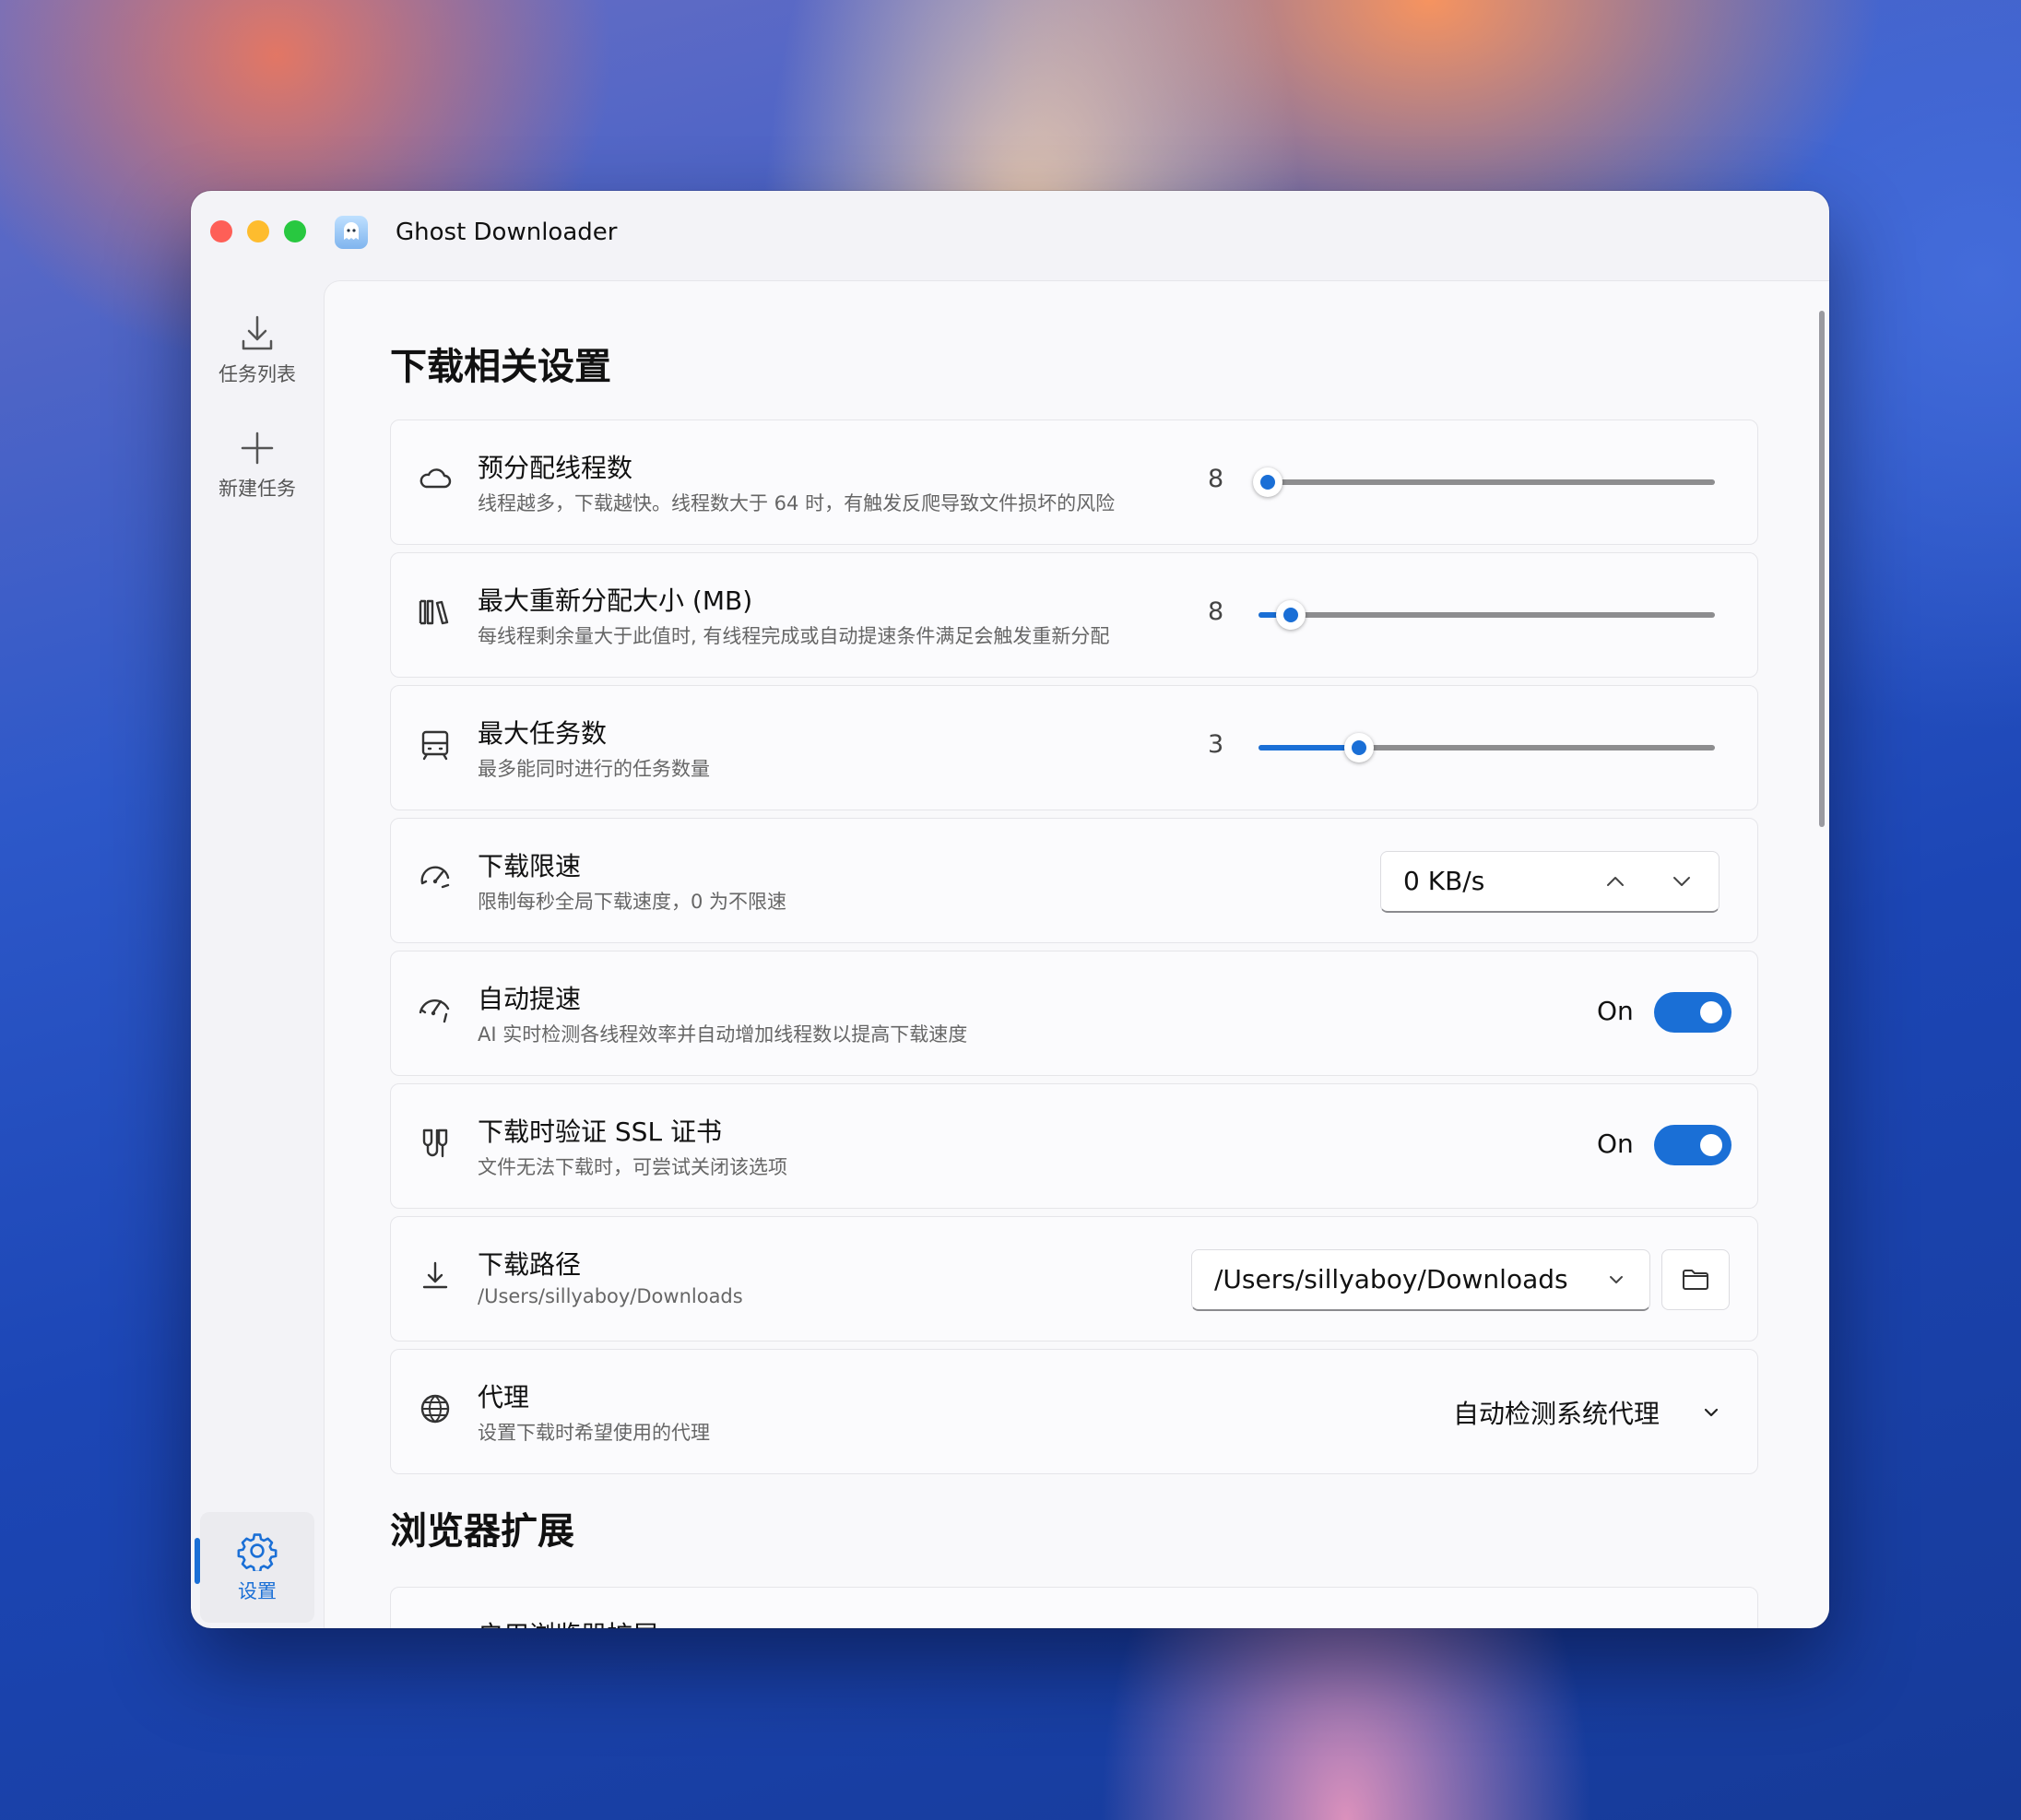  Describe the element at coordinates (632, 1167) in the screenshot. I see `setting-description: 文件无法下载时，可尝试关闭该选项` at that location.